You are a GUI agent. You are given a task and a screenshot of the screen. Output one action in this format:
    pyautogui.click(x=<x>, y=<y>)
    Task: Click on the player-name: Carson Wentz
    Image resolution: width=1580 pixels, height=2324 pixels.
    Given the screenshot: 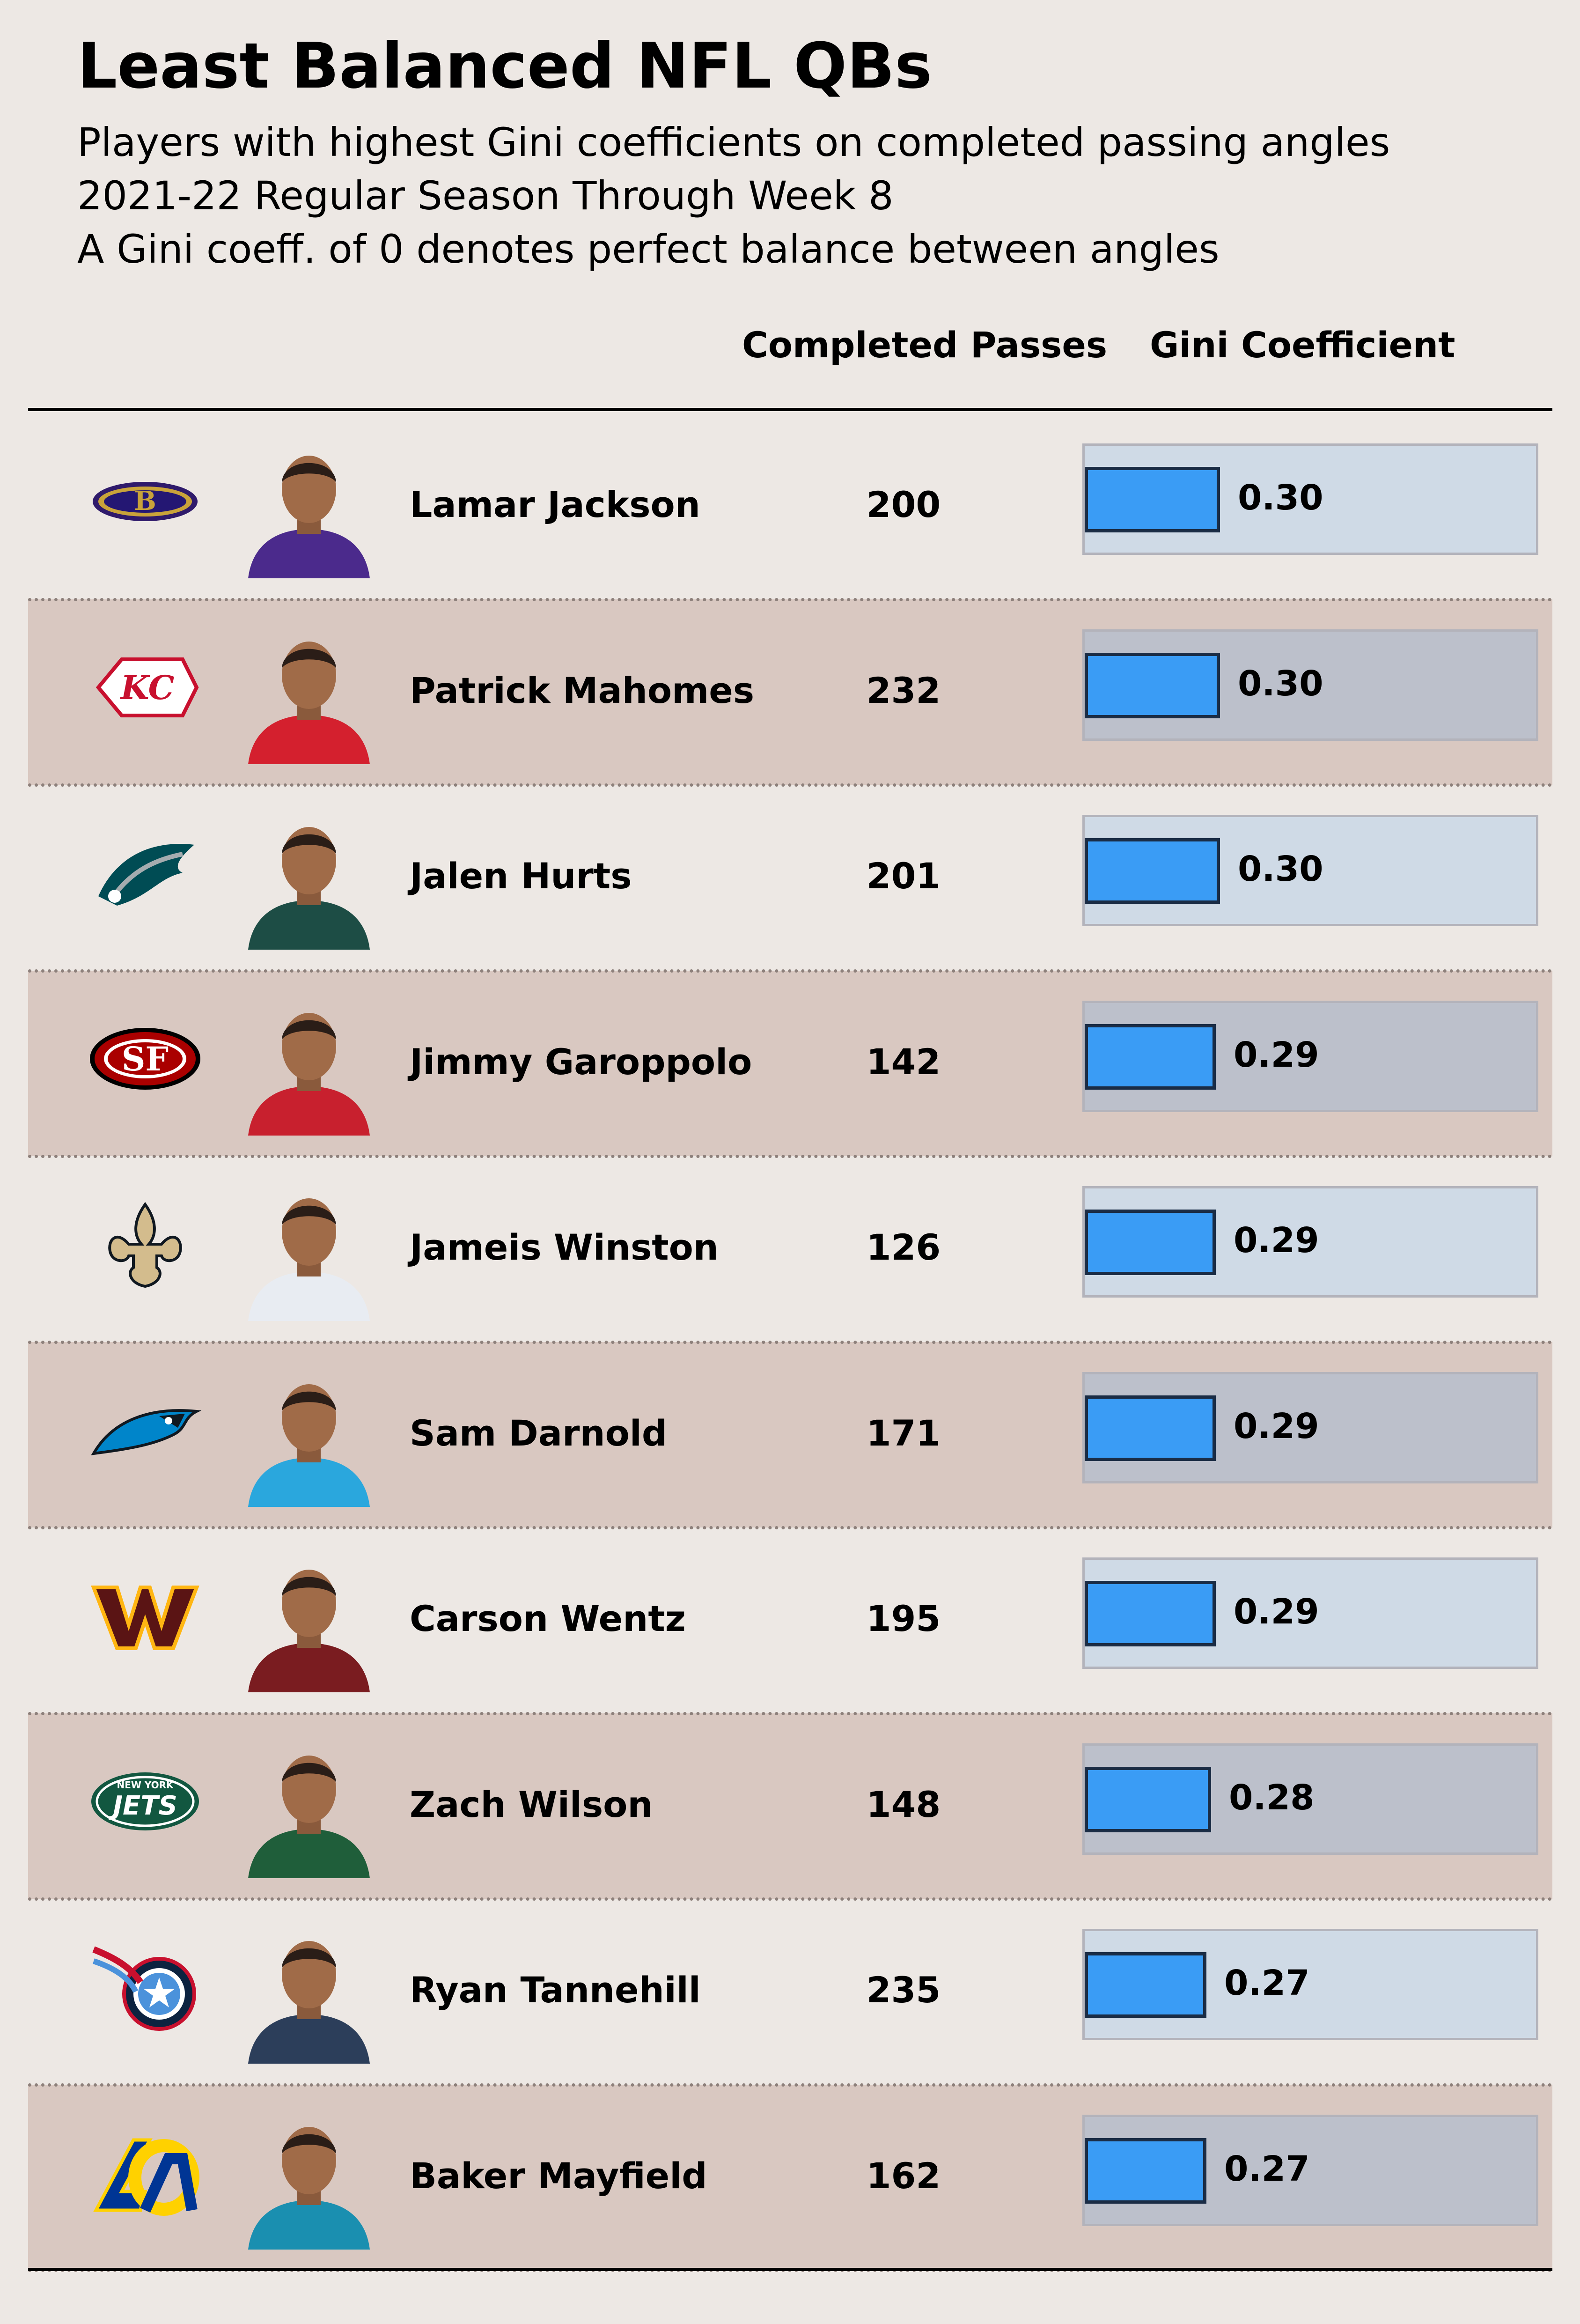 What is the action you would take?
    pyautogui.click(x=548, y=1618)
    